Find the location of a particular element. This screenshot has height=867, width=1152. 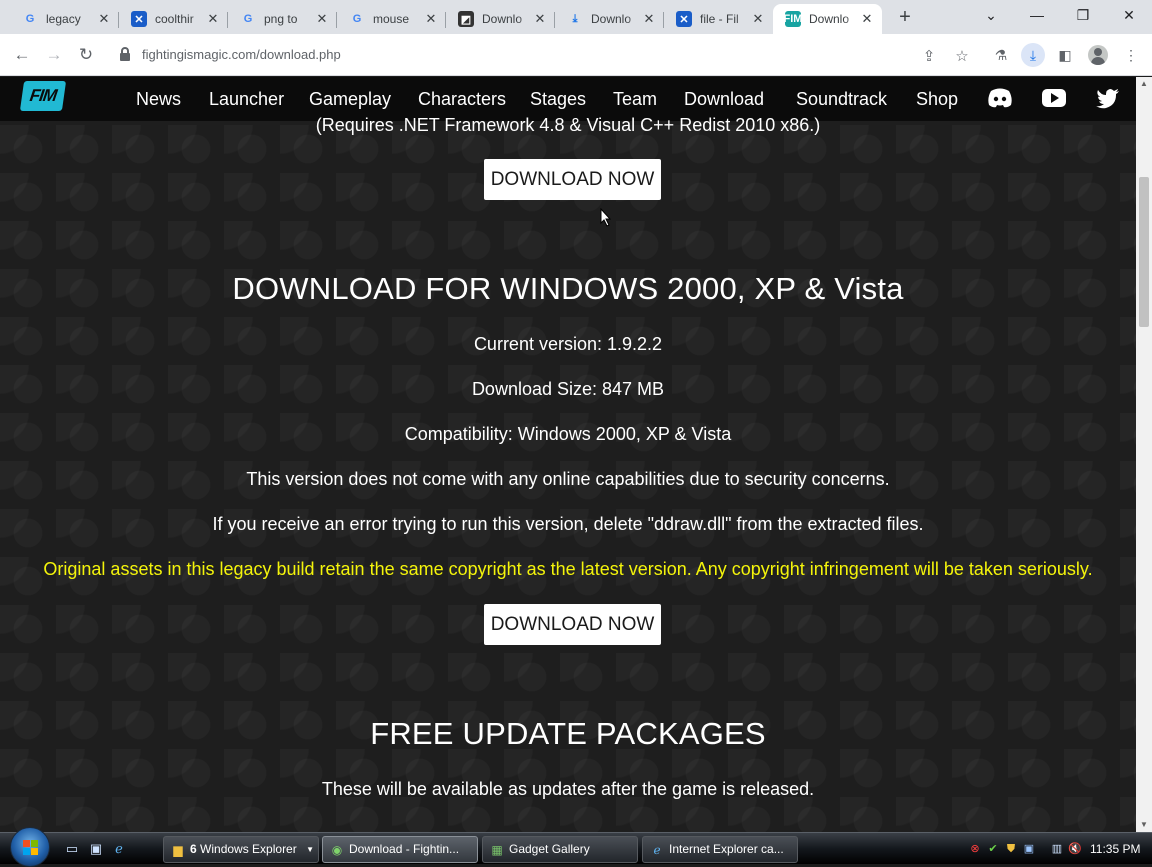

downloads-icon: ⤓ is located at coordinates (1033, 55).